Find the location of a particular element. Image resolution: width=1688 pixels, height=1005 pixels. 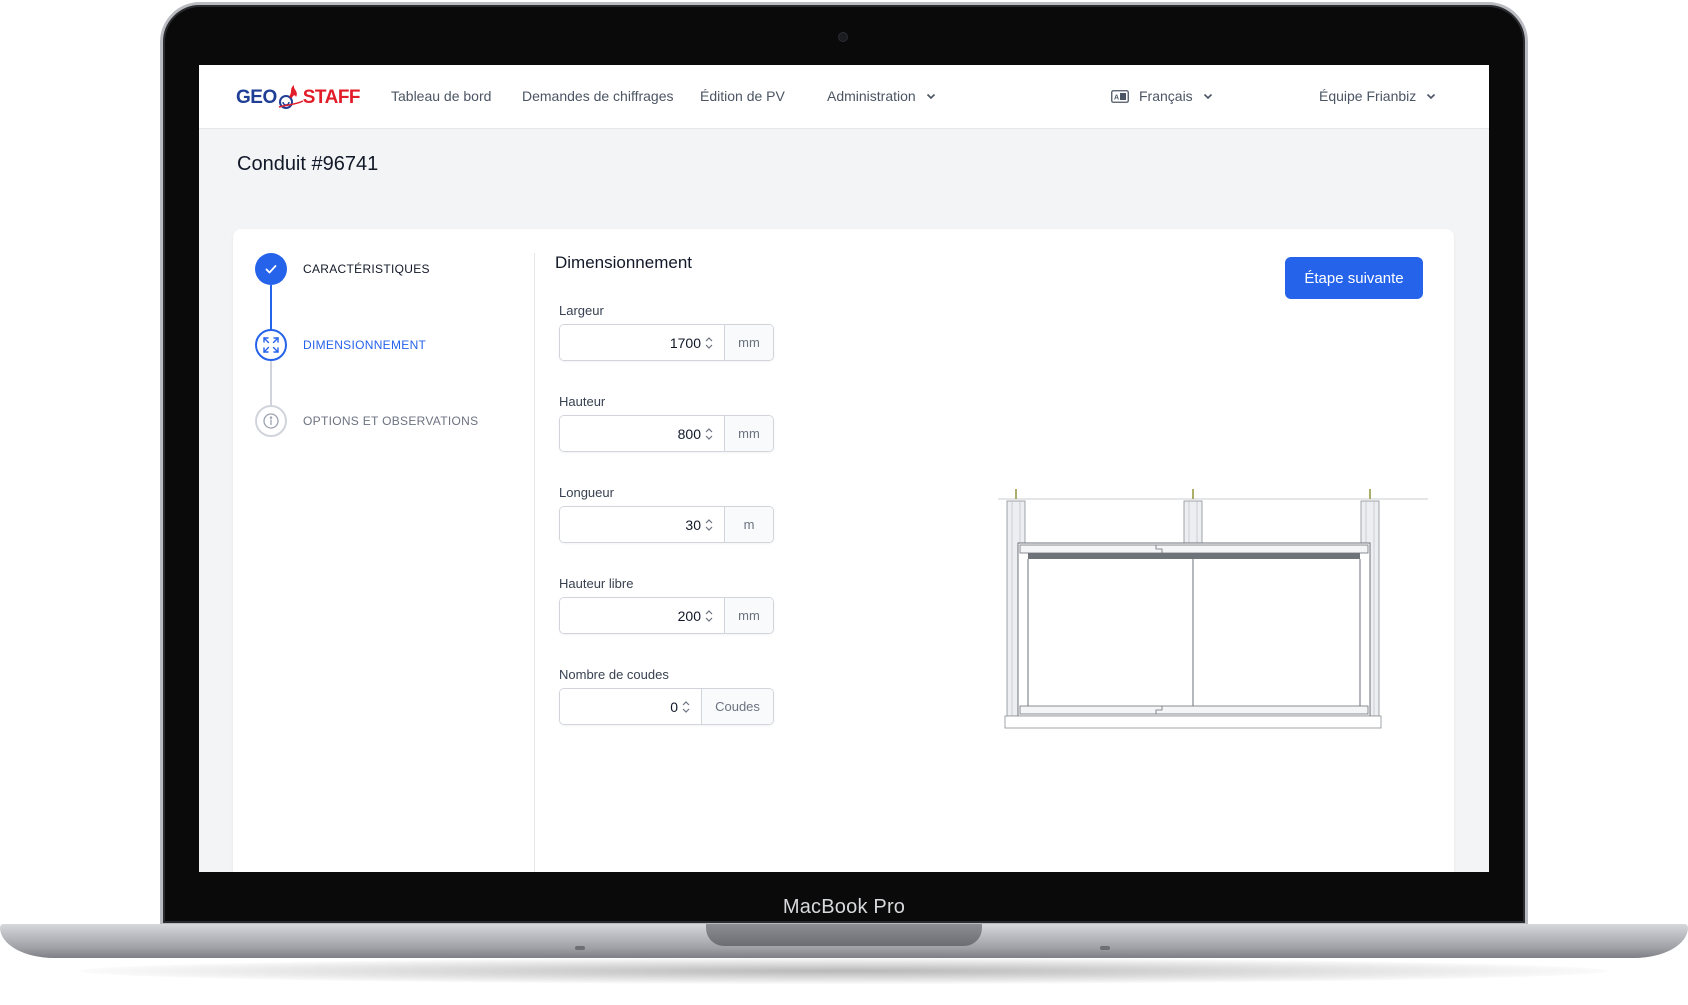

expand-icon is located at coordinates (271, 345).